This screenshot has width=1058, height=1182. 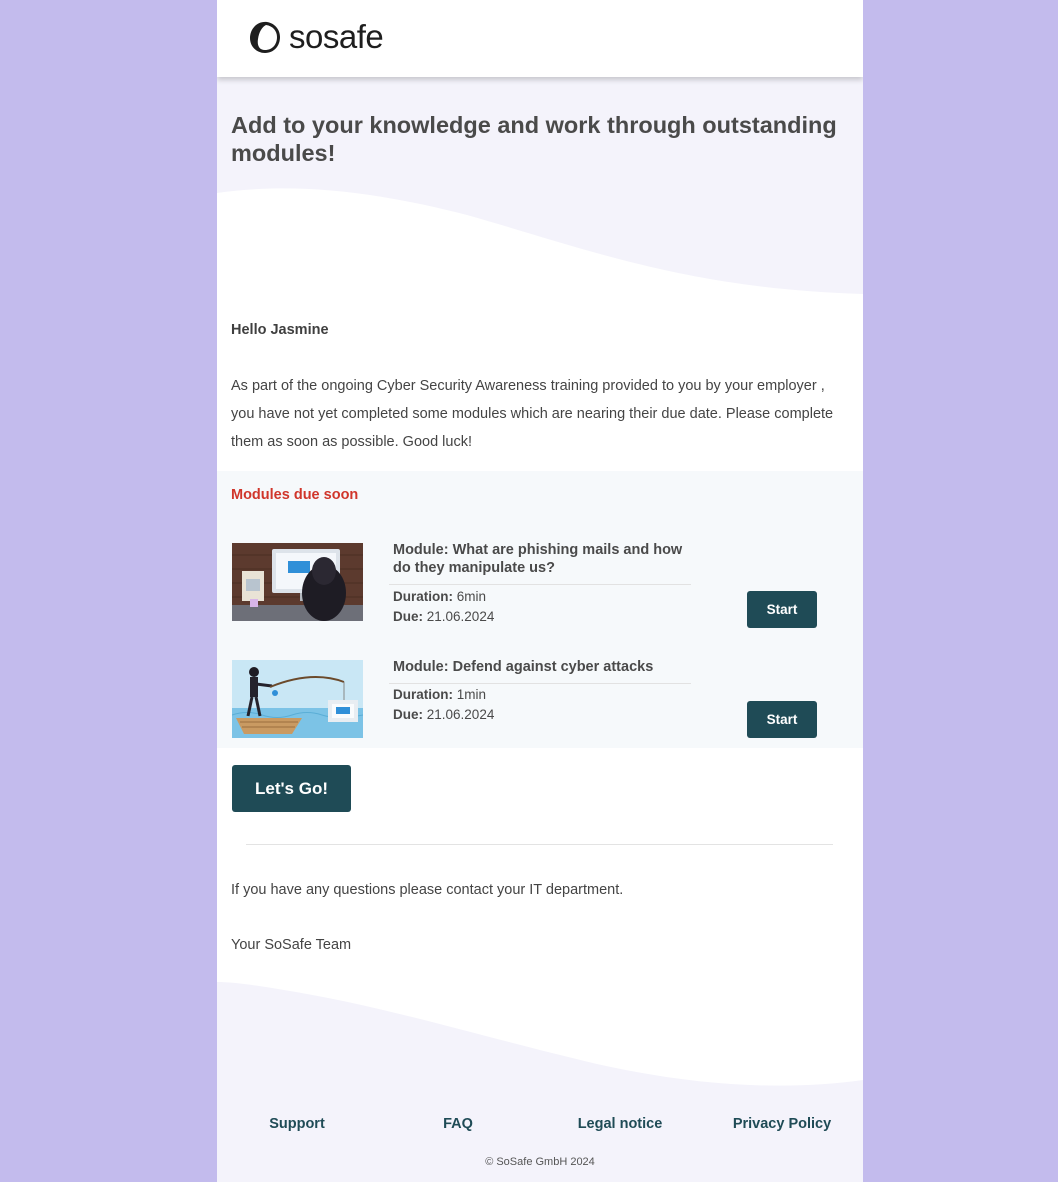 What do you see at coordinates (336, 36) in the screenshot?
I see `logo-wordmark: sosafe` at bounding box center [336, 36].